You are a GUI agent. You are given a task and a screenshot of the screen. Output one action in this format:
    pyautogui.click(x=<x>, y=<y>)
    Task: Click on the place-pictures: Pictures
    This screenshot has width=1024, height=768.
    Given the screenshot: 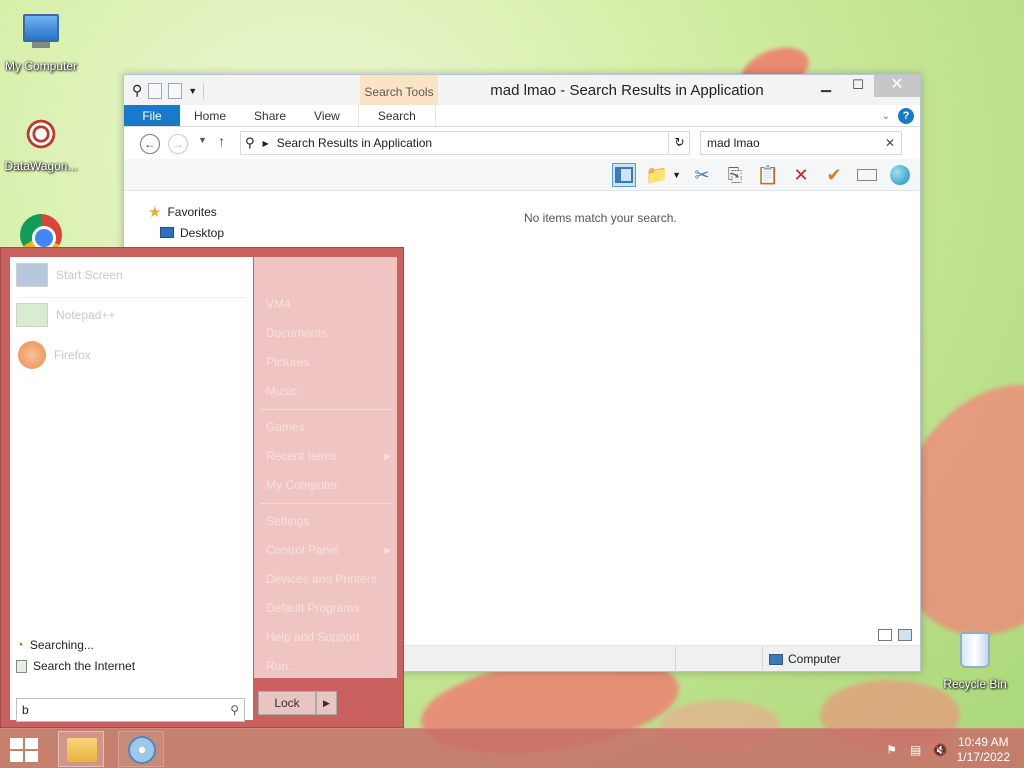 What is the action you would take?
    pyautogui.click(x=287, y=362)
    